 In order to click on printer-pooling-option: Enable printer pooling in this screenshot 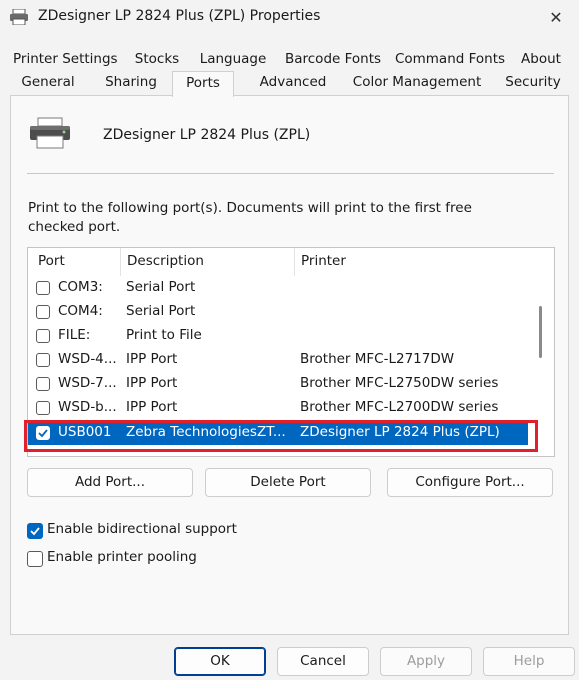, I will do `click(157, 559)`.